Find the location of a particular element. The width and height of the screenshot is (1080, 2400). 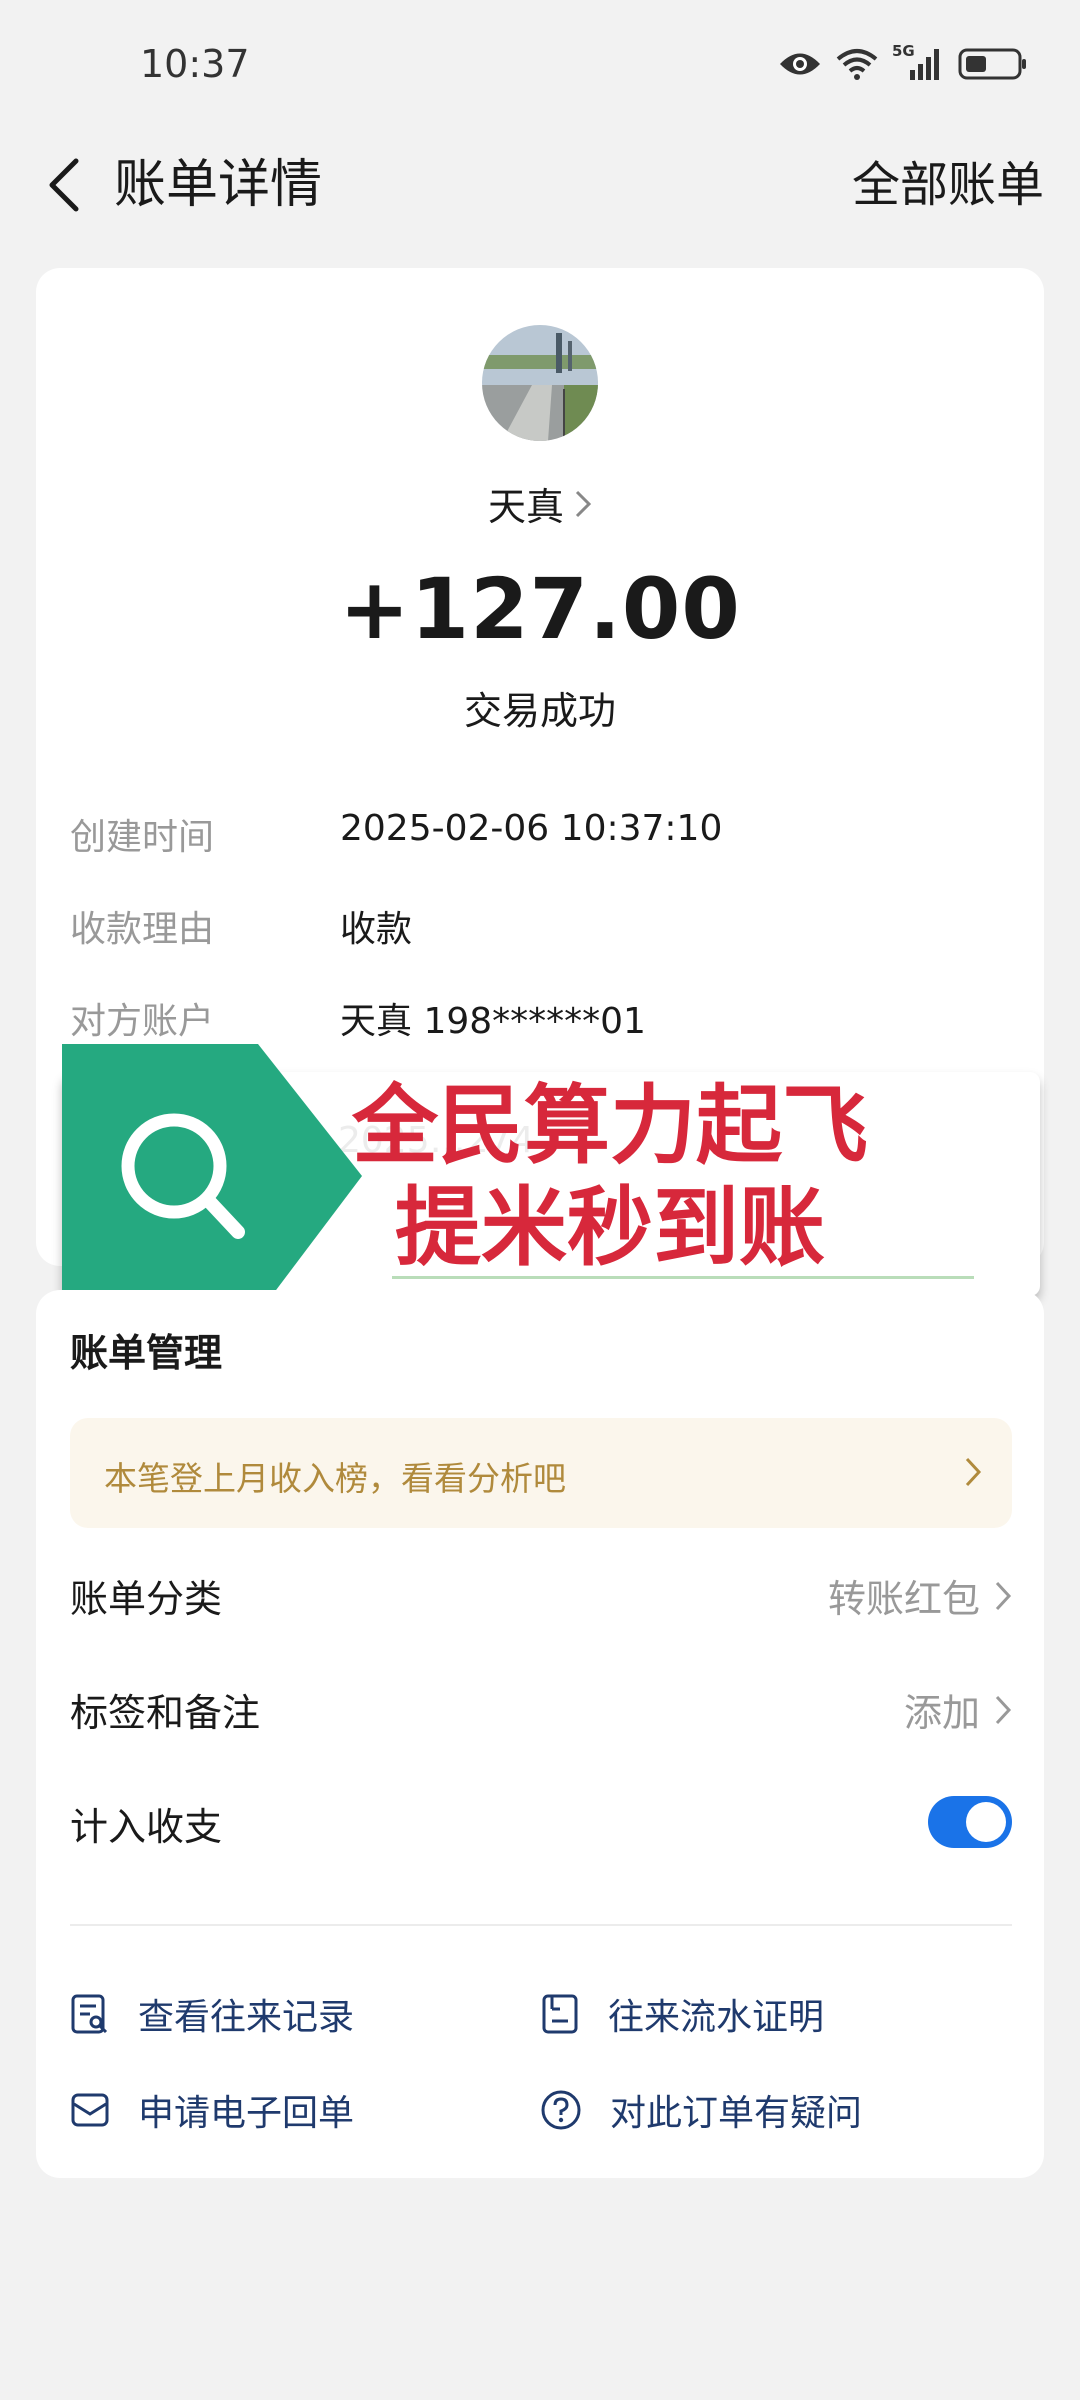

toggle-knob is located at coordinates (986, 1822).